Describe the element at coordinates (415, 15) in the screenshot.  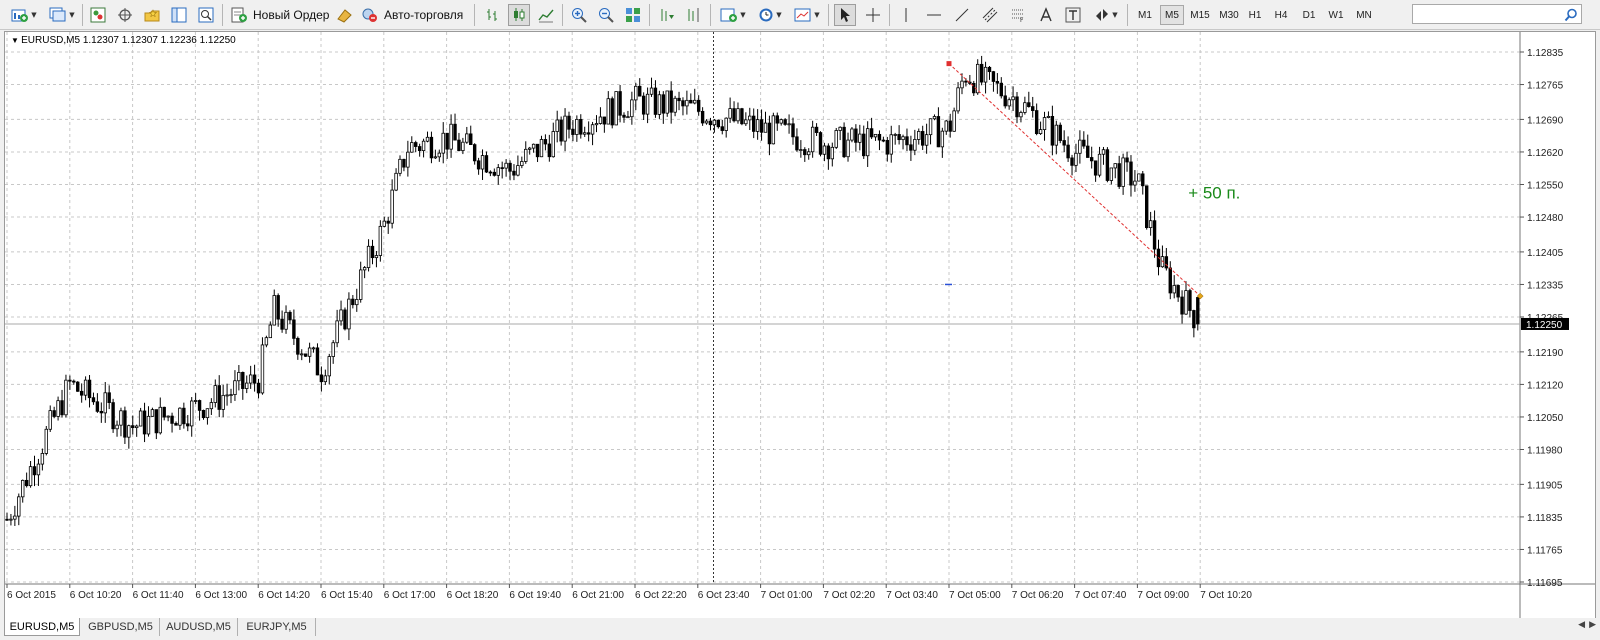
I see `auto-trading-button: Авто-торговля` at that location.